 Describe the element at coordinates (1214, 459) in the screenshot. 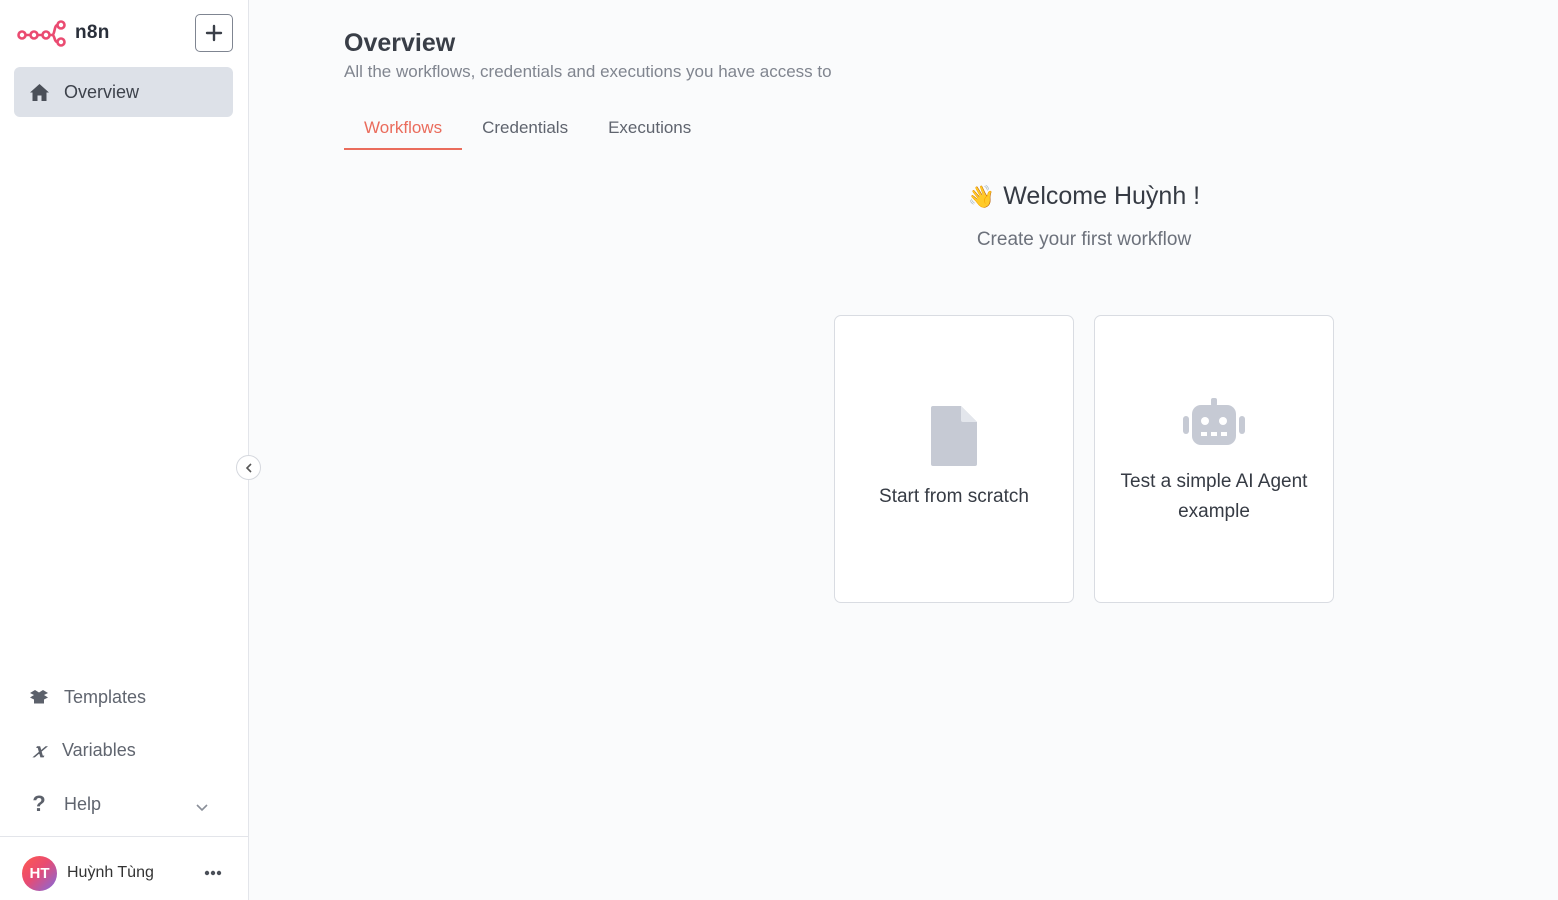

I see `ai-agent-example-card: Test a simple AI Agent example` at that location.